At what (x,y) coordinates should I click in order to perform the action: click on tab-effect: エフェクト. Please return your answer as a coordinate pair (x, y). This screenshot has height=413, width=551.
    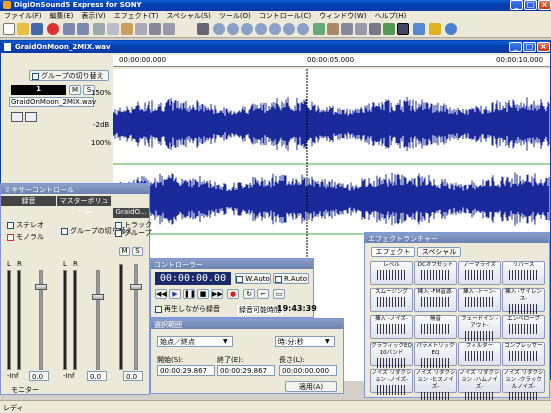
    Looking at the image, I should click on (393, 252).